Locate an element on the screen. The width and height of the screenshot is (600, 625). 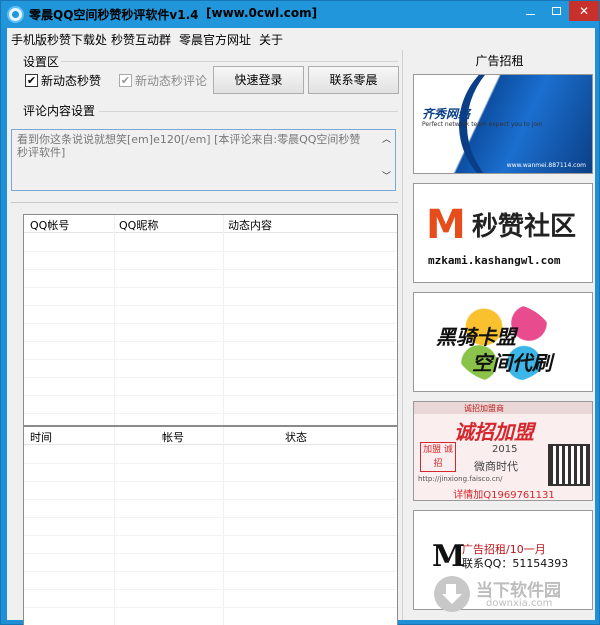
scroll-down-icon: ﹀ is located at coordinates (386, 177).